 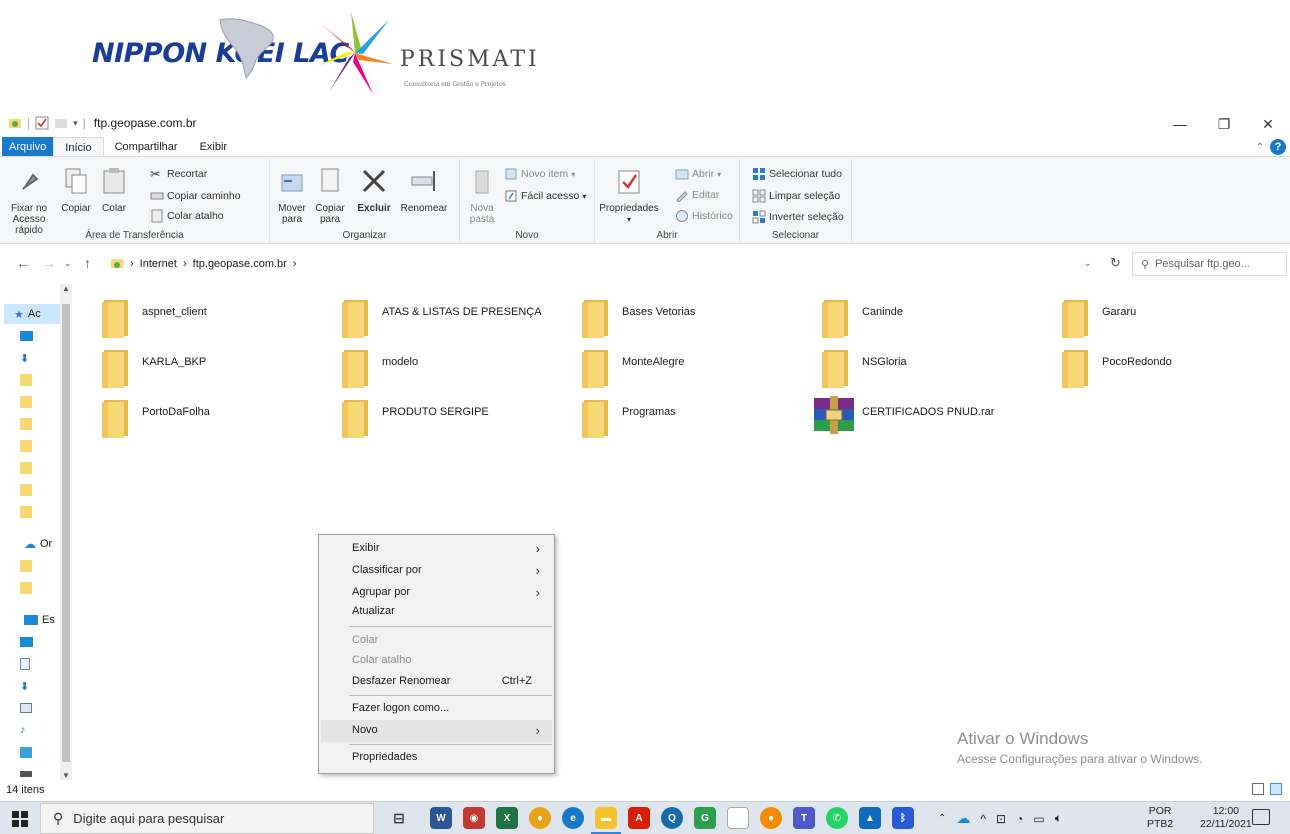 What do you see at coordinates (639, 818) in the screenshot?
I see `acrobat-app-icon: A` at bounding box center [639, 818].